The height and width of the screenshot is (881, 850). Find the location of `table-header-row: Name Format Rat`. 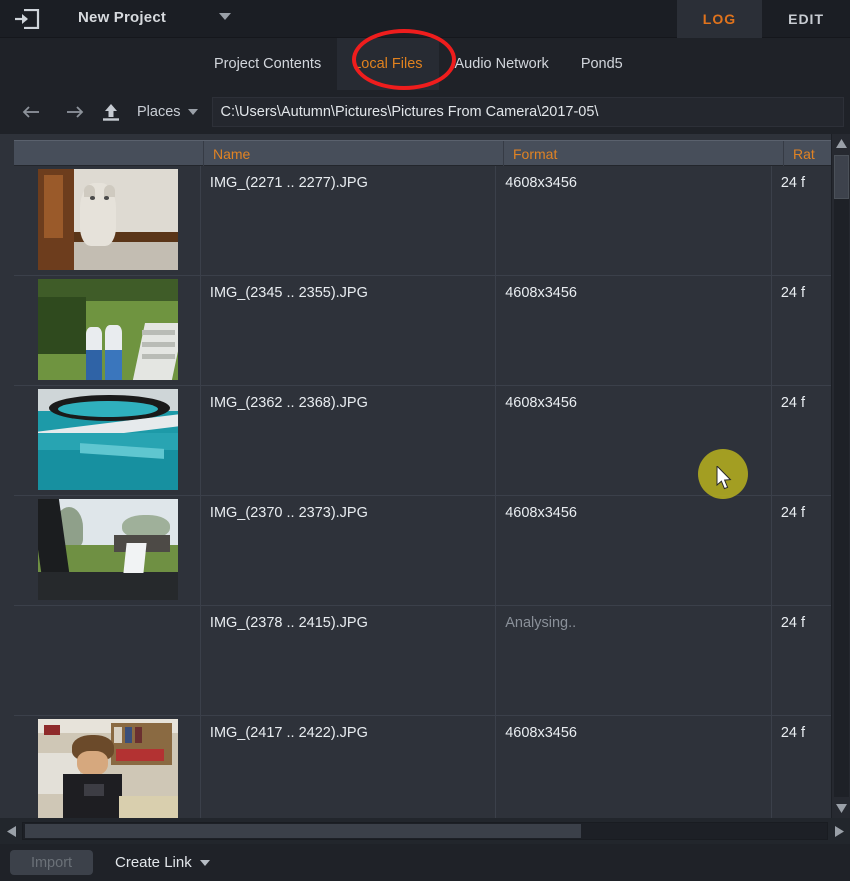

table-header-row: Name Format Rat is located at coordinates (432, 153).